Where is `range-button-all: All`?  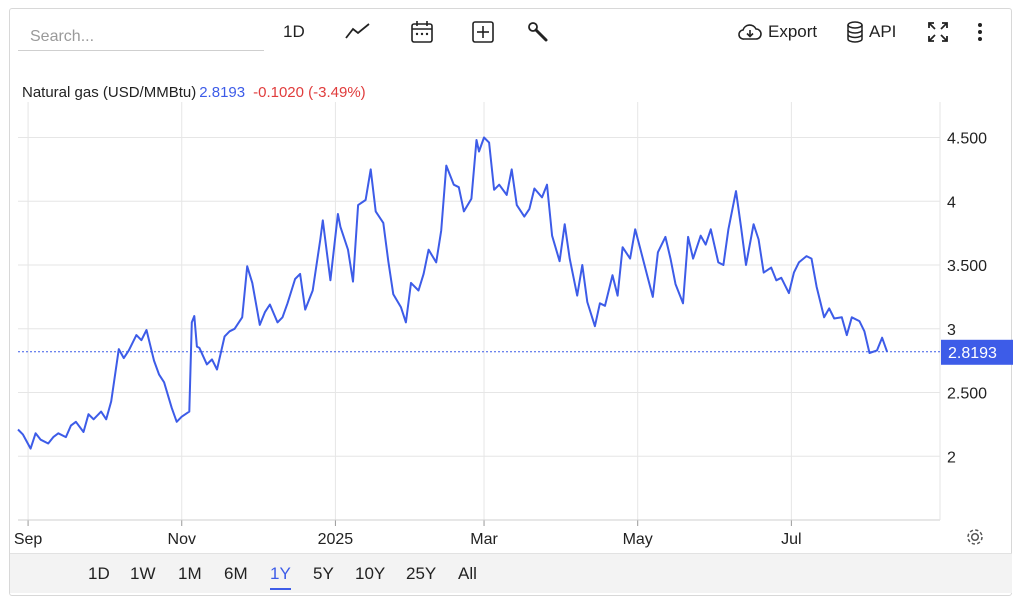 range-button-all: All is located at coordinates (467, 576).